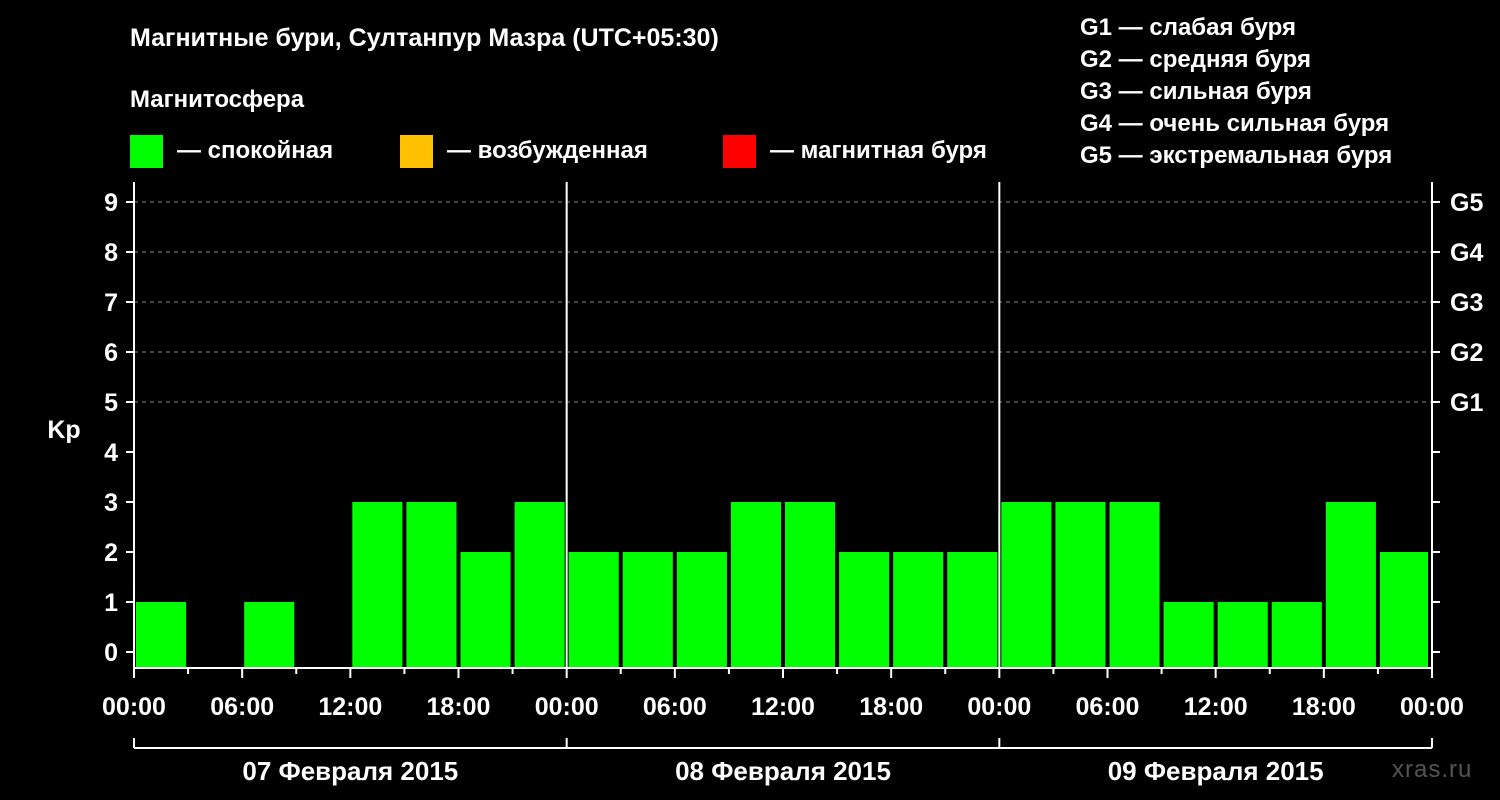 Image resolution: width=1500 pixels, height=800 pixels. I want to click on x-tick-label-12: 00:00, so click(1432, 707).